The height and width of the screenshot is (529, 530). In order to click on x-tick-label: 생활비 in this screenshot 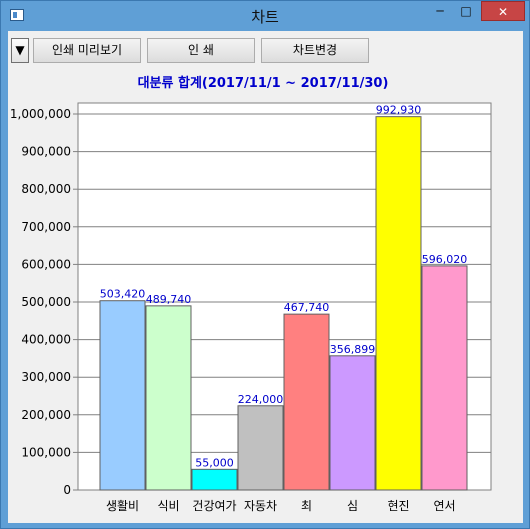, I will do `click(122, 506)`.